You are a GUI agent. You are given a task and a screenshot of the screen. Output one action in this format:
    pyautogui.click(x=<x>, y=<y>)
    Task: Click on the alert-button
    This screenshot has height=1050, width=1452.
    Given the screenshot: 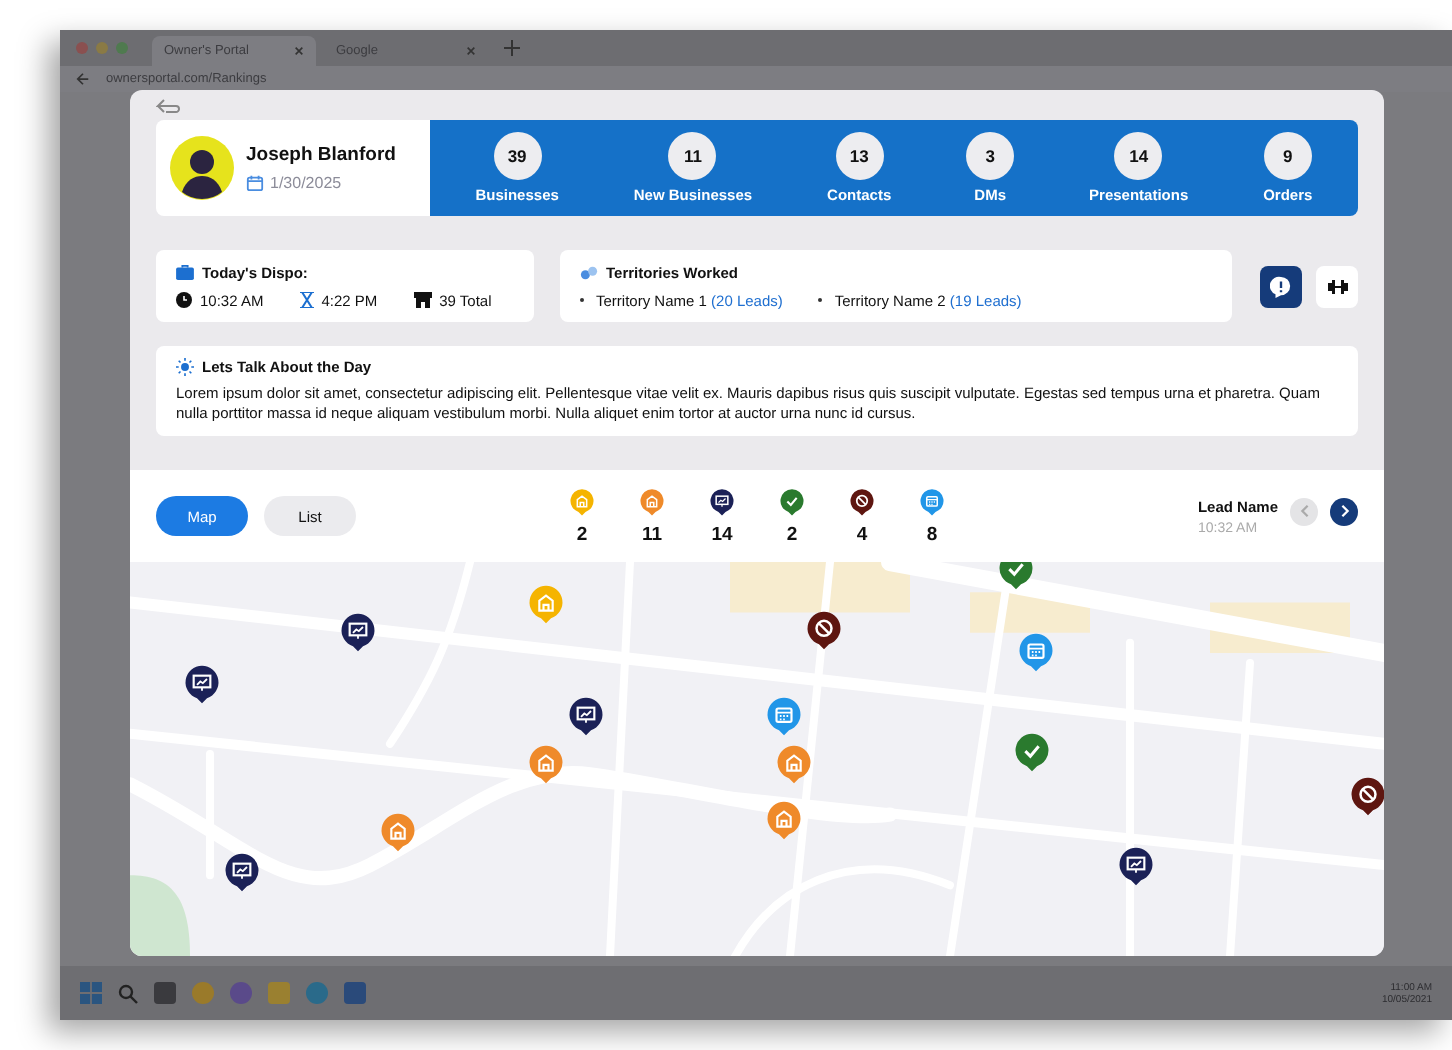 What is the action you would take?
    pyautogui.click(x=1281, y=286)
    